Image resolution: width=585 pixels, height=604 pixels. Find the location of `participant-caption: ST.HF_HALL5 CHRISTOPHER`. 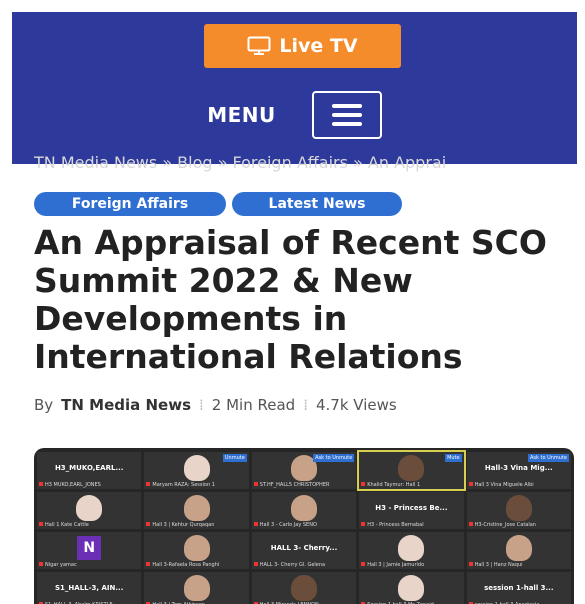

participant-caption: ST.HF_HALL5 CHRISTOPHER is located at coordinates (304, 485).